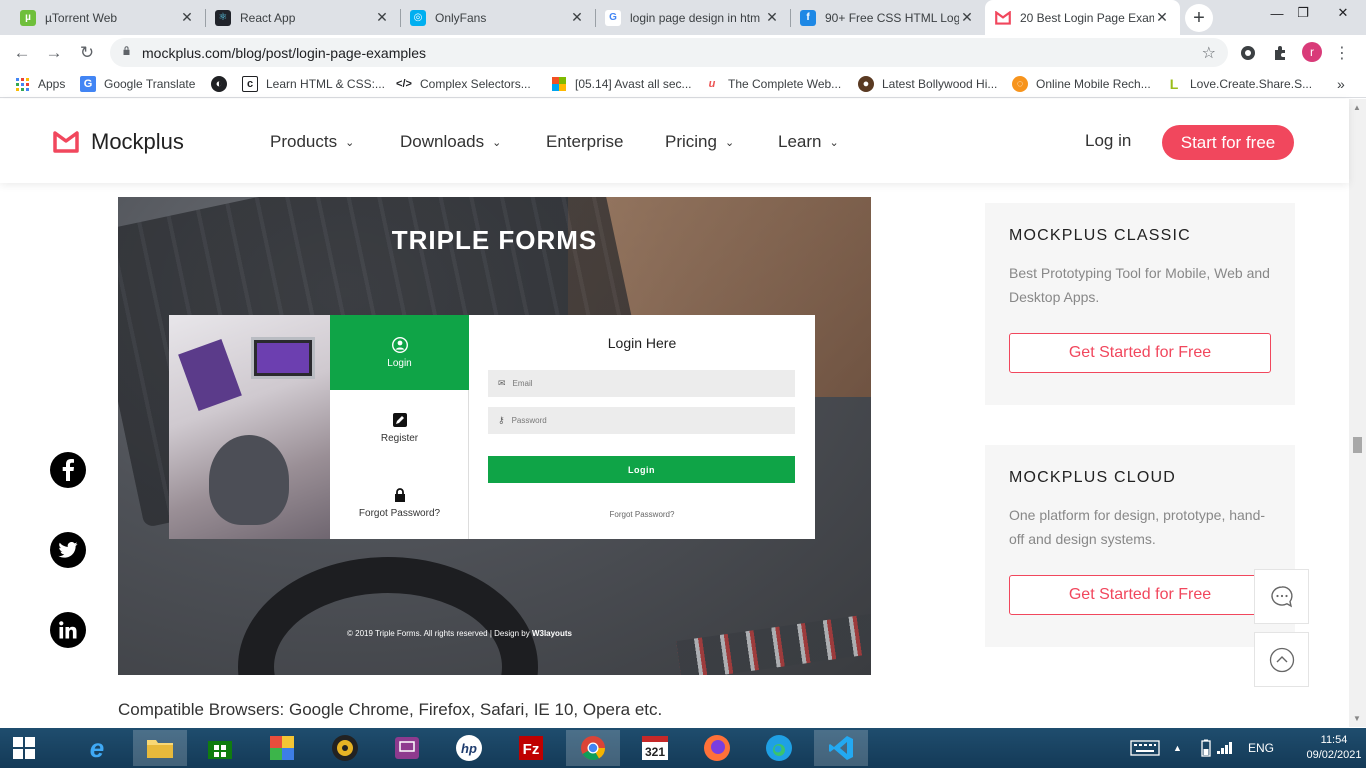  Describe the element at coordinates (1357, 718) in the screenshot. I see `scroll-down-icon: ▼` at that location.